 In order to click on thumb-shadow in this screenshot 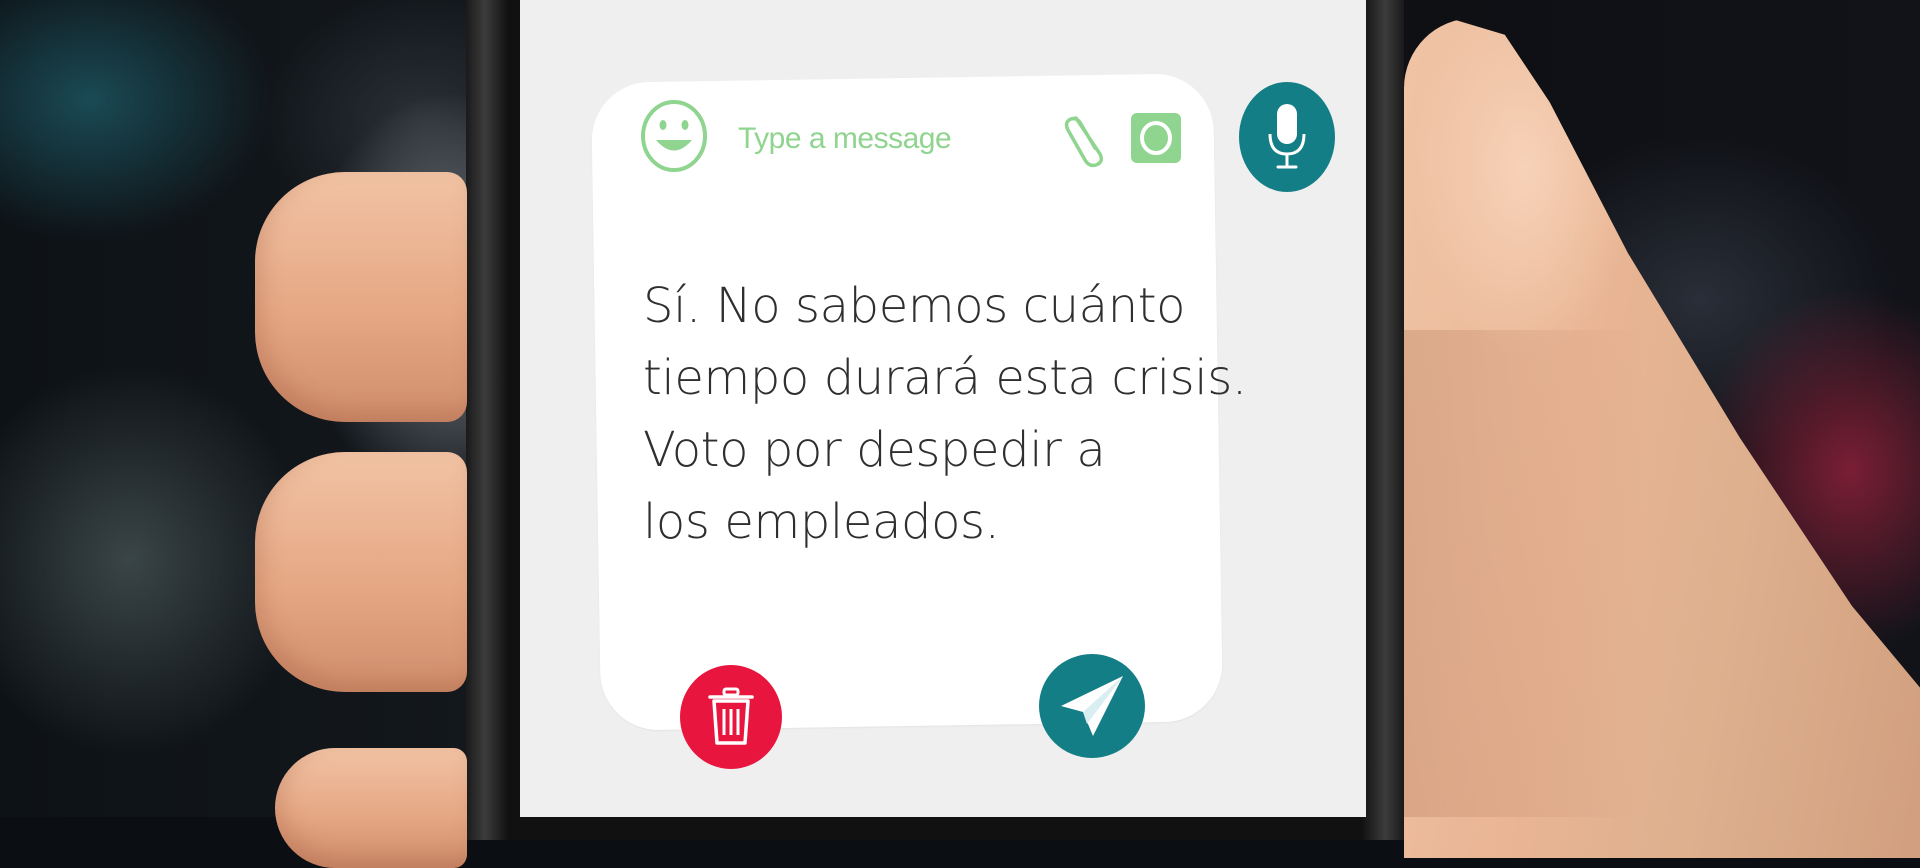, I will do `click(1524, 573)`.